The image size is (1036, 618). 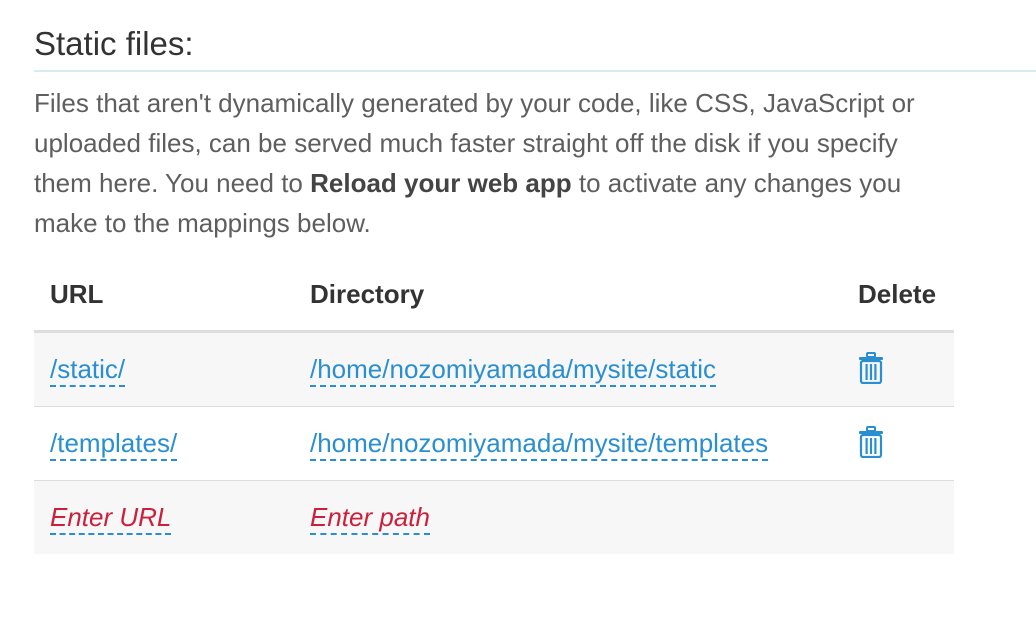 I want to click on url-editable-link: /static/, so click(x=88, y=370).